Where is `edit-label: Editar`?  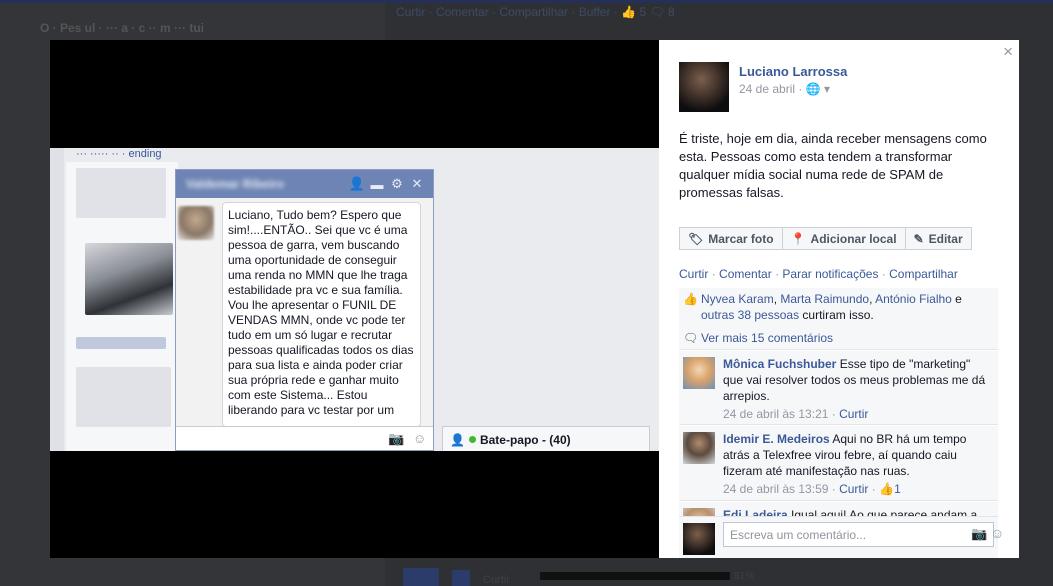
edit-label: Editar is located at coordinates (945, 238).